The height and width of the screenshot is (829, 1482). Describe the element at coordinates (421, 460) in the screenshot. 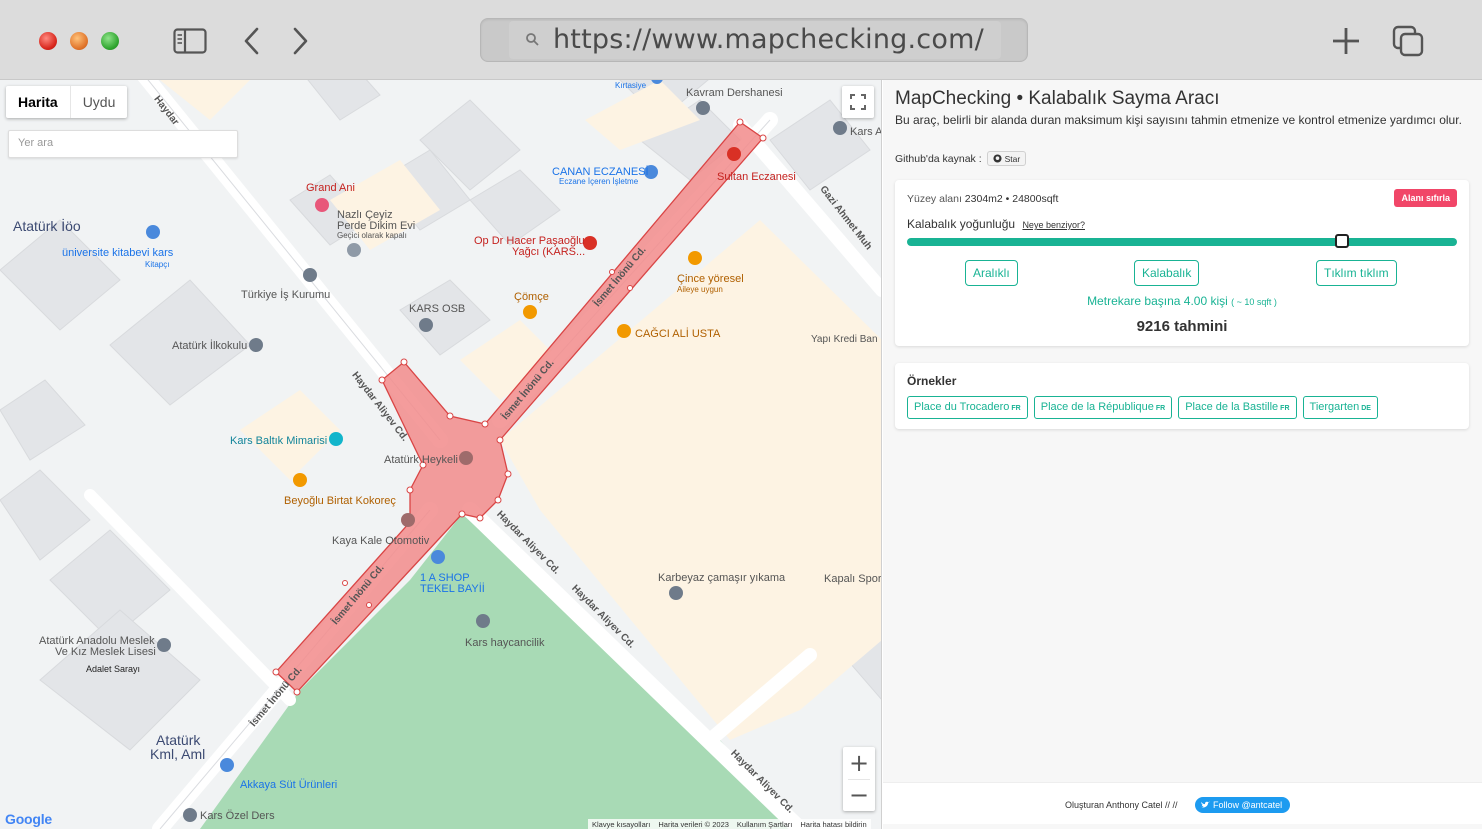

I see `map-label: Atatürk Heykeli` at that location.